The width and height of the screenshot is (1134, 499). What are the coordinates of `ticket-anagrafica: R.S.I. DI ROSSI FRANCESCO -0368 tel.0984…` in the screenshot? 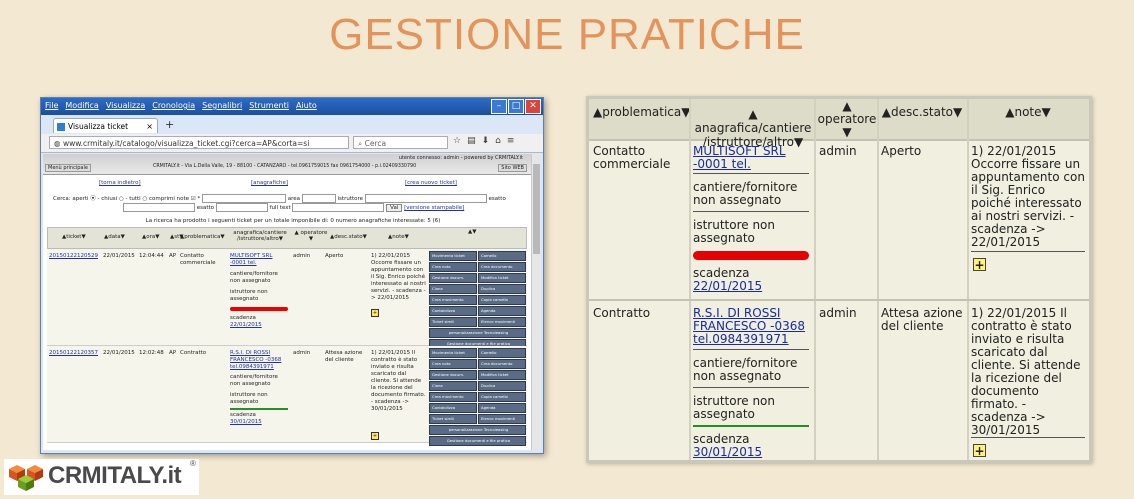 It's located at (259, 360).